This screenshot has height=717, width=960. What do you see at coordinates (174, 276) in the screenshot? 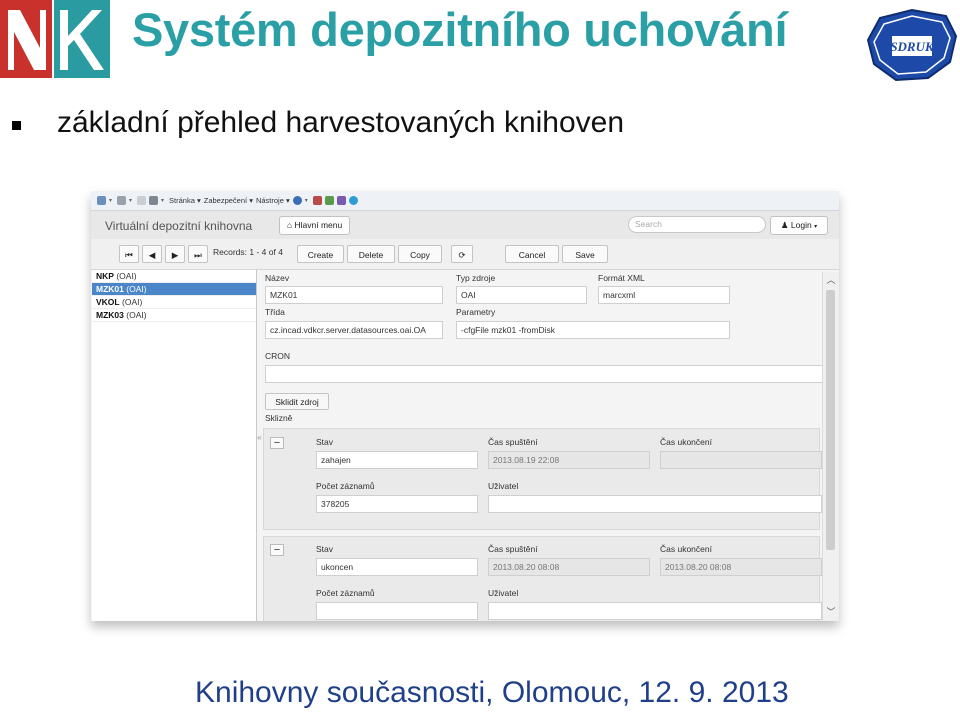
I see `list-item: NKP (OAI)` at bounding box center [174, 276].